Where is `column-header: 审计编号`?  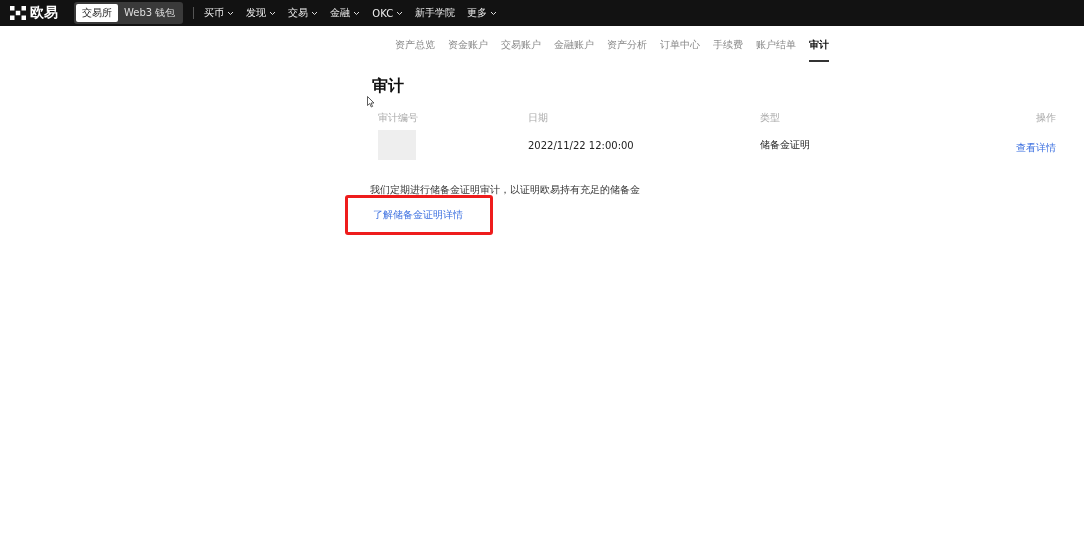 column-header: 审计编号 is located at coordinates (398, 118).